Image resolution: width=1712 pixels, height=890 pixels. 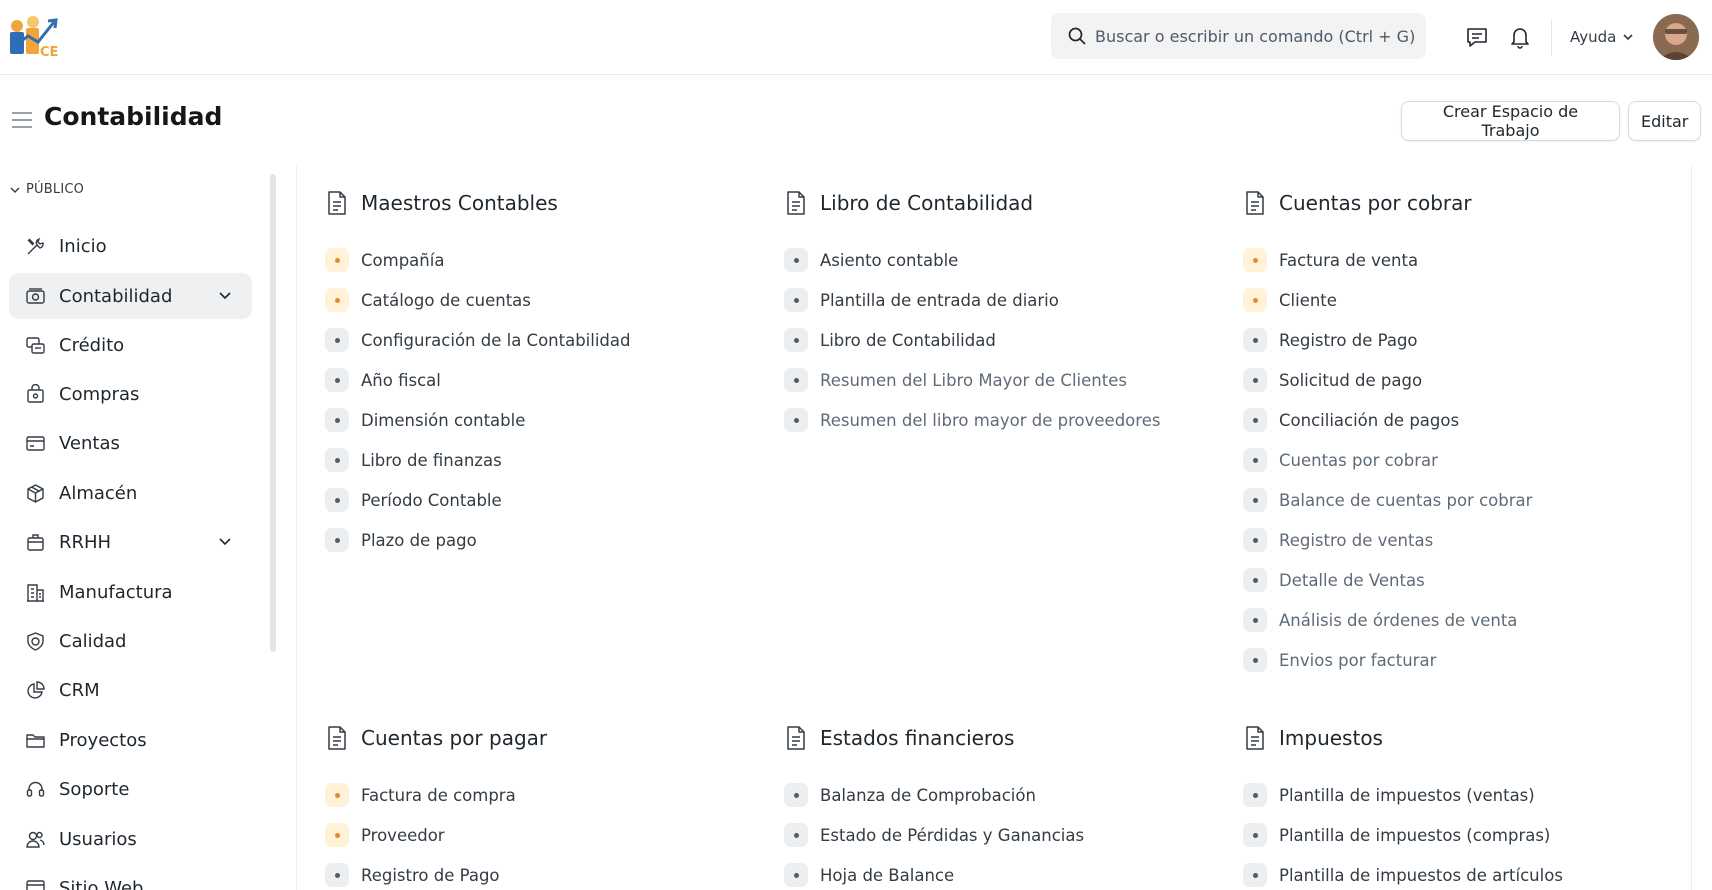 What do you see at coordinates (401, 380) in the screenshot?
I see `link-label: Año fiscal` at bounding box center [401, 380].